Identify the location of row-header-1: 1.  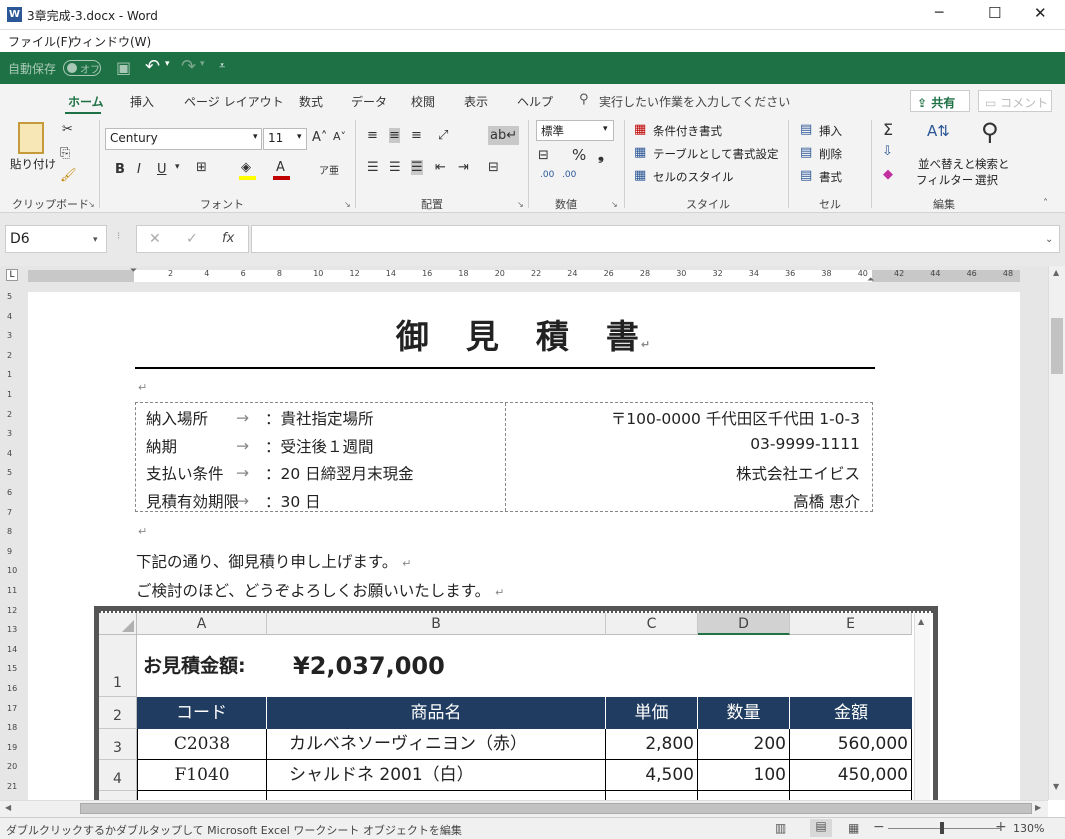
(118, 666).